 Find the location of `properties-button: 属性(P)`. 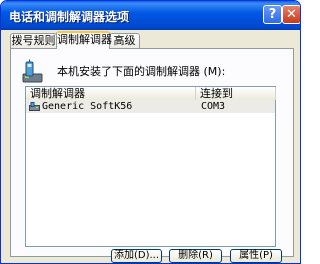

properties-button: 属性(P) is located at coordinates (256, 256).